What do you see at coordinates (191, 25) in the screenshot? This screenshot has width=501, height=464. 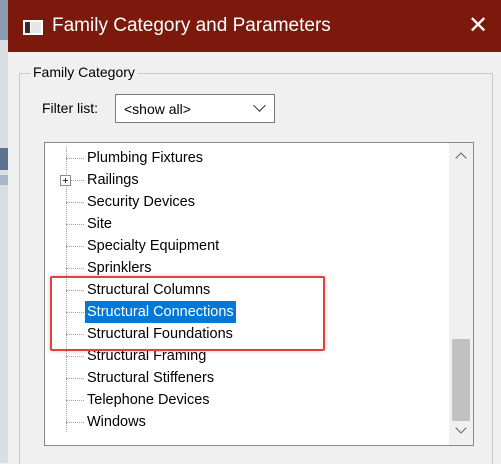 I see `window-title: Family Category and Parameters` at bounding box center [191, 25].